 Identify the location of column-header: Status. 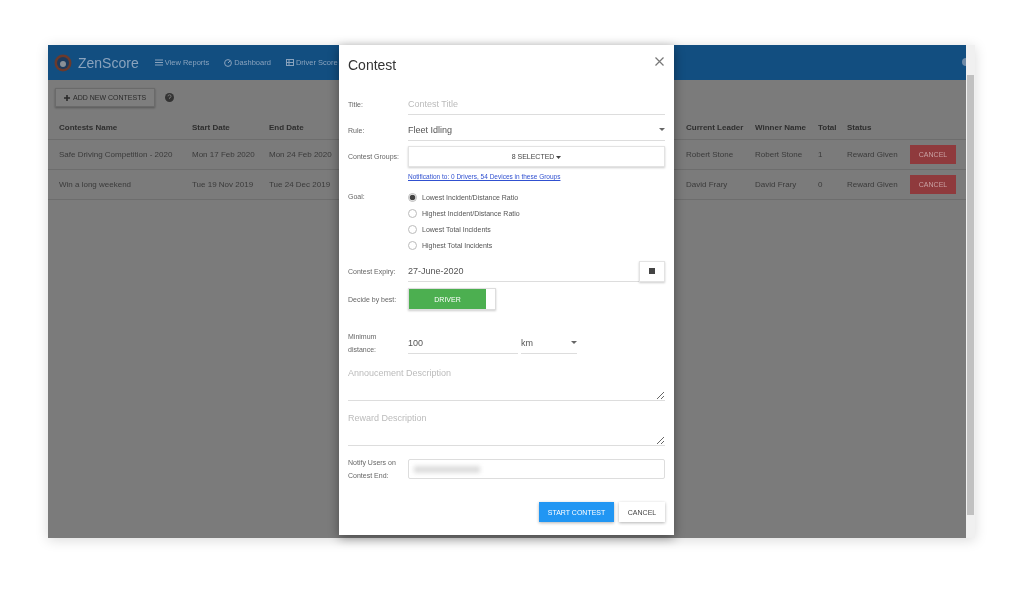
(859, 127).